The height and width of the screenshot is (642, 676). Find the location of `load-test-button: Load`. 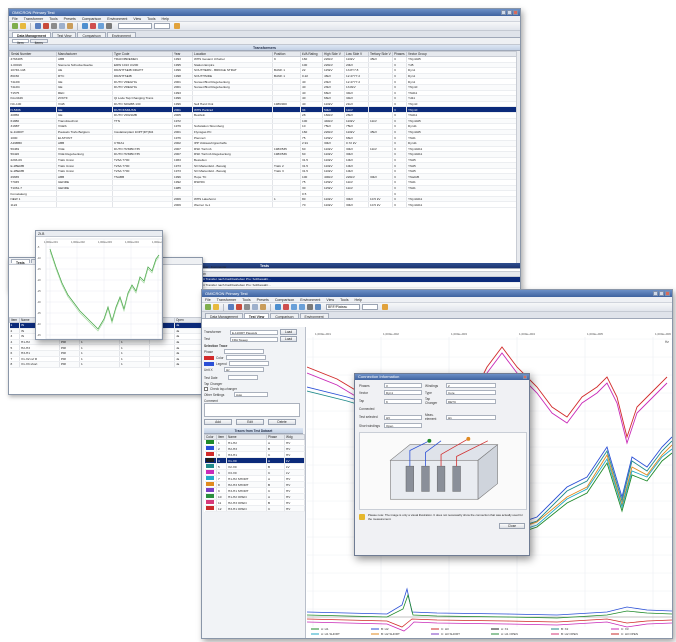

load-test-button: Load is located at coordinates (289, 339).